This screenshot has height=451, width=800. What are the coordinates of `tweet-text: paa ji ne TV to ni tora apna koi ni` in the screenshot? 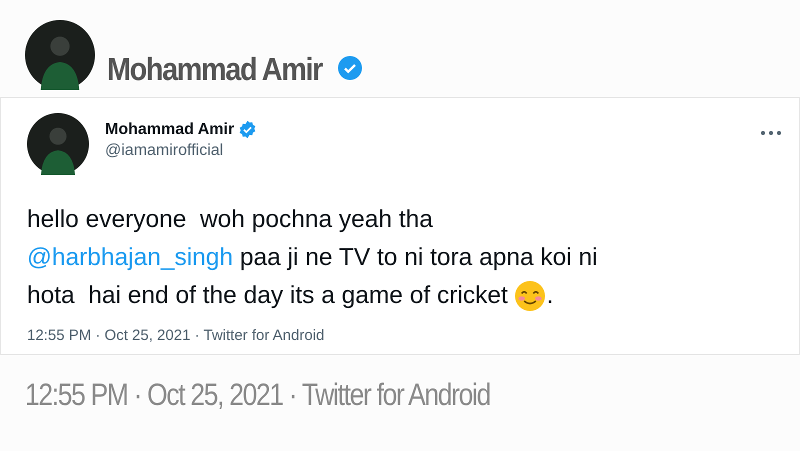 It's located at (418, 258).